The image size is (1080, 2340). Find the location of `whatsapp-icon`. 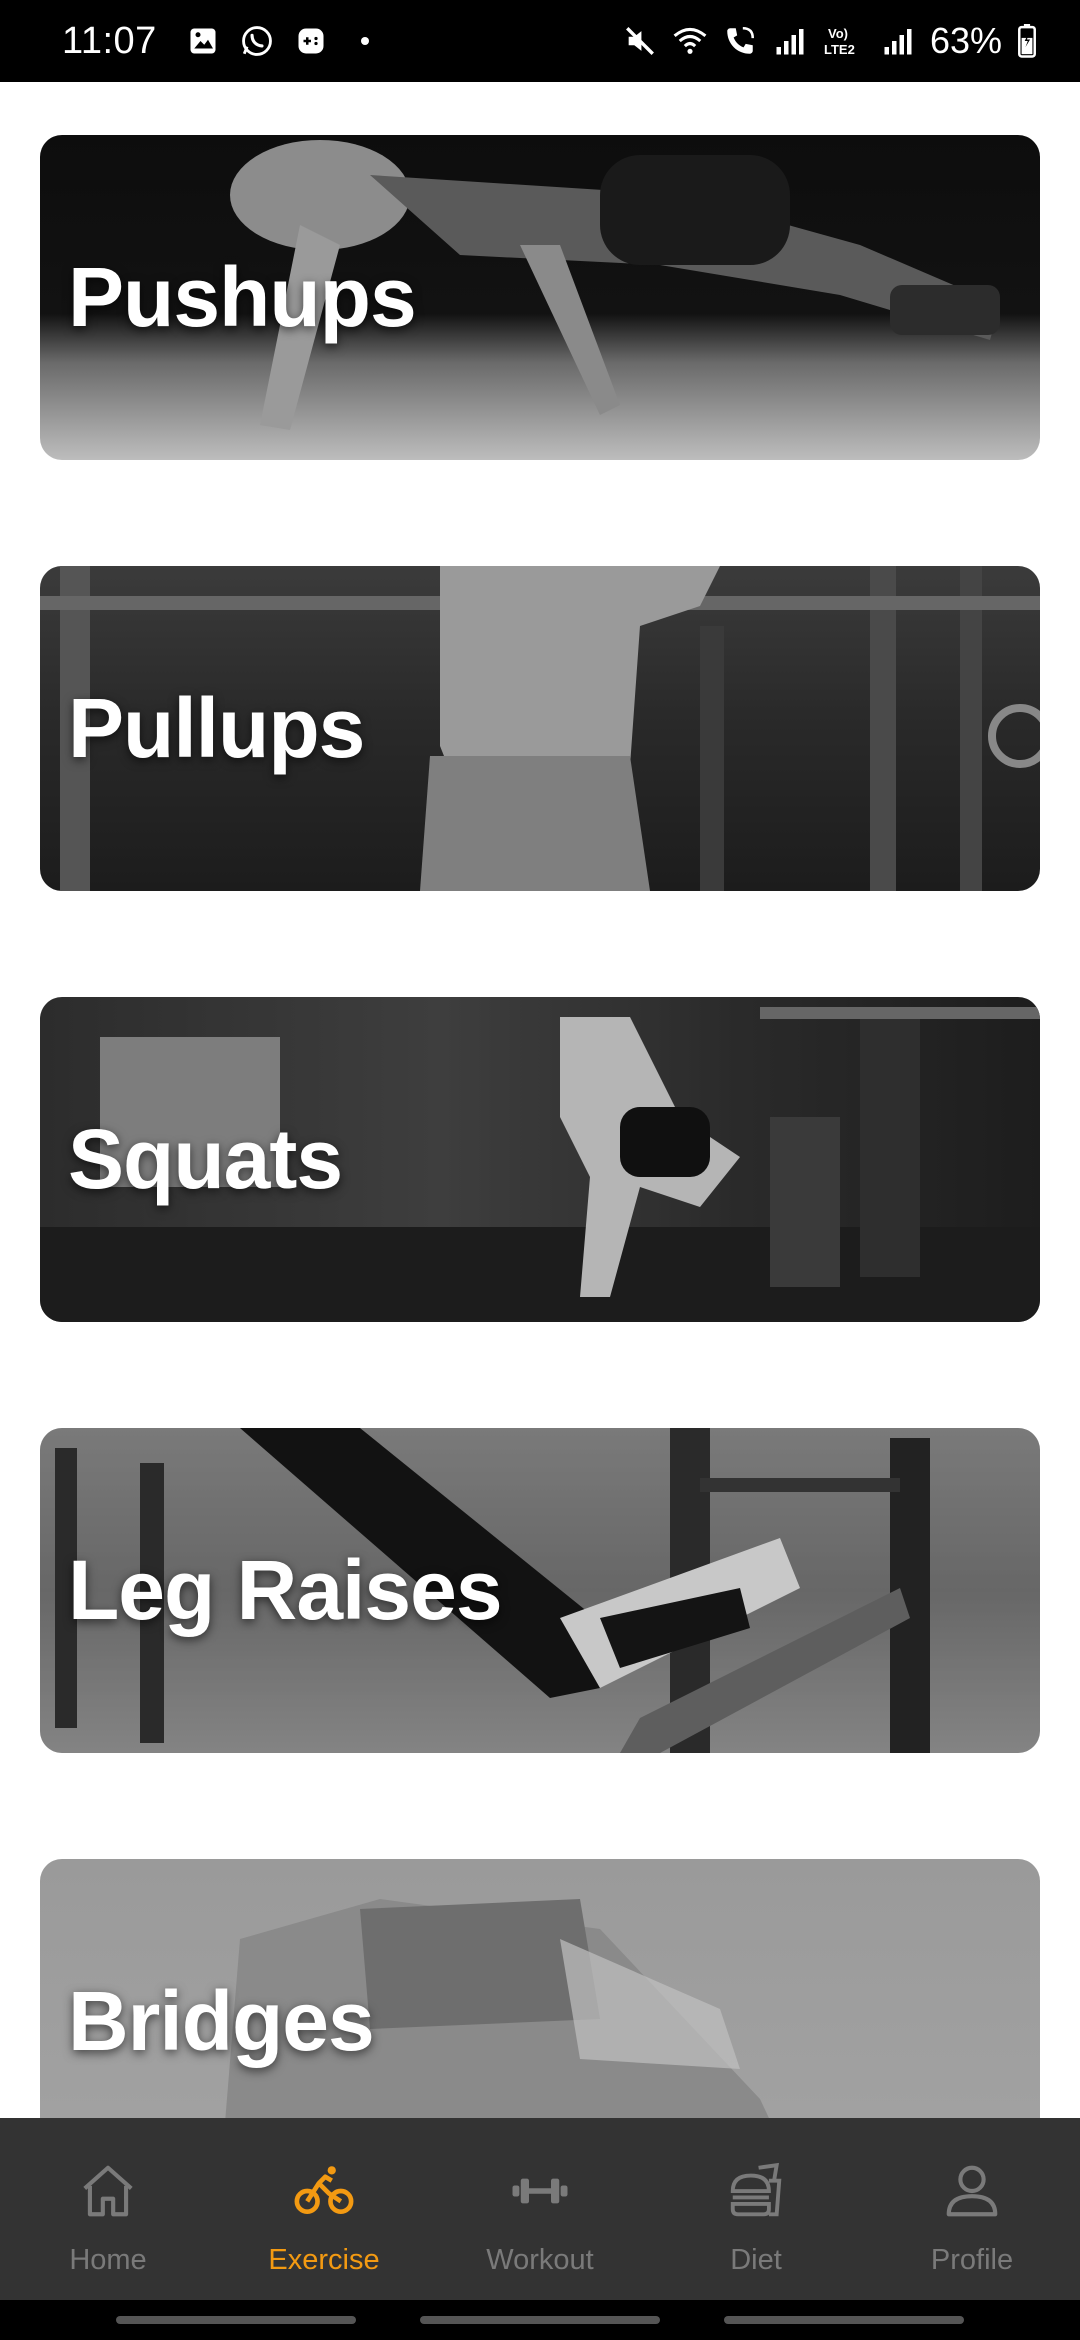

whatsapp-icon is located at coordinates (257, 41).